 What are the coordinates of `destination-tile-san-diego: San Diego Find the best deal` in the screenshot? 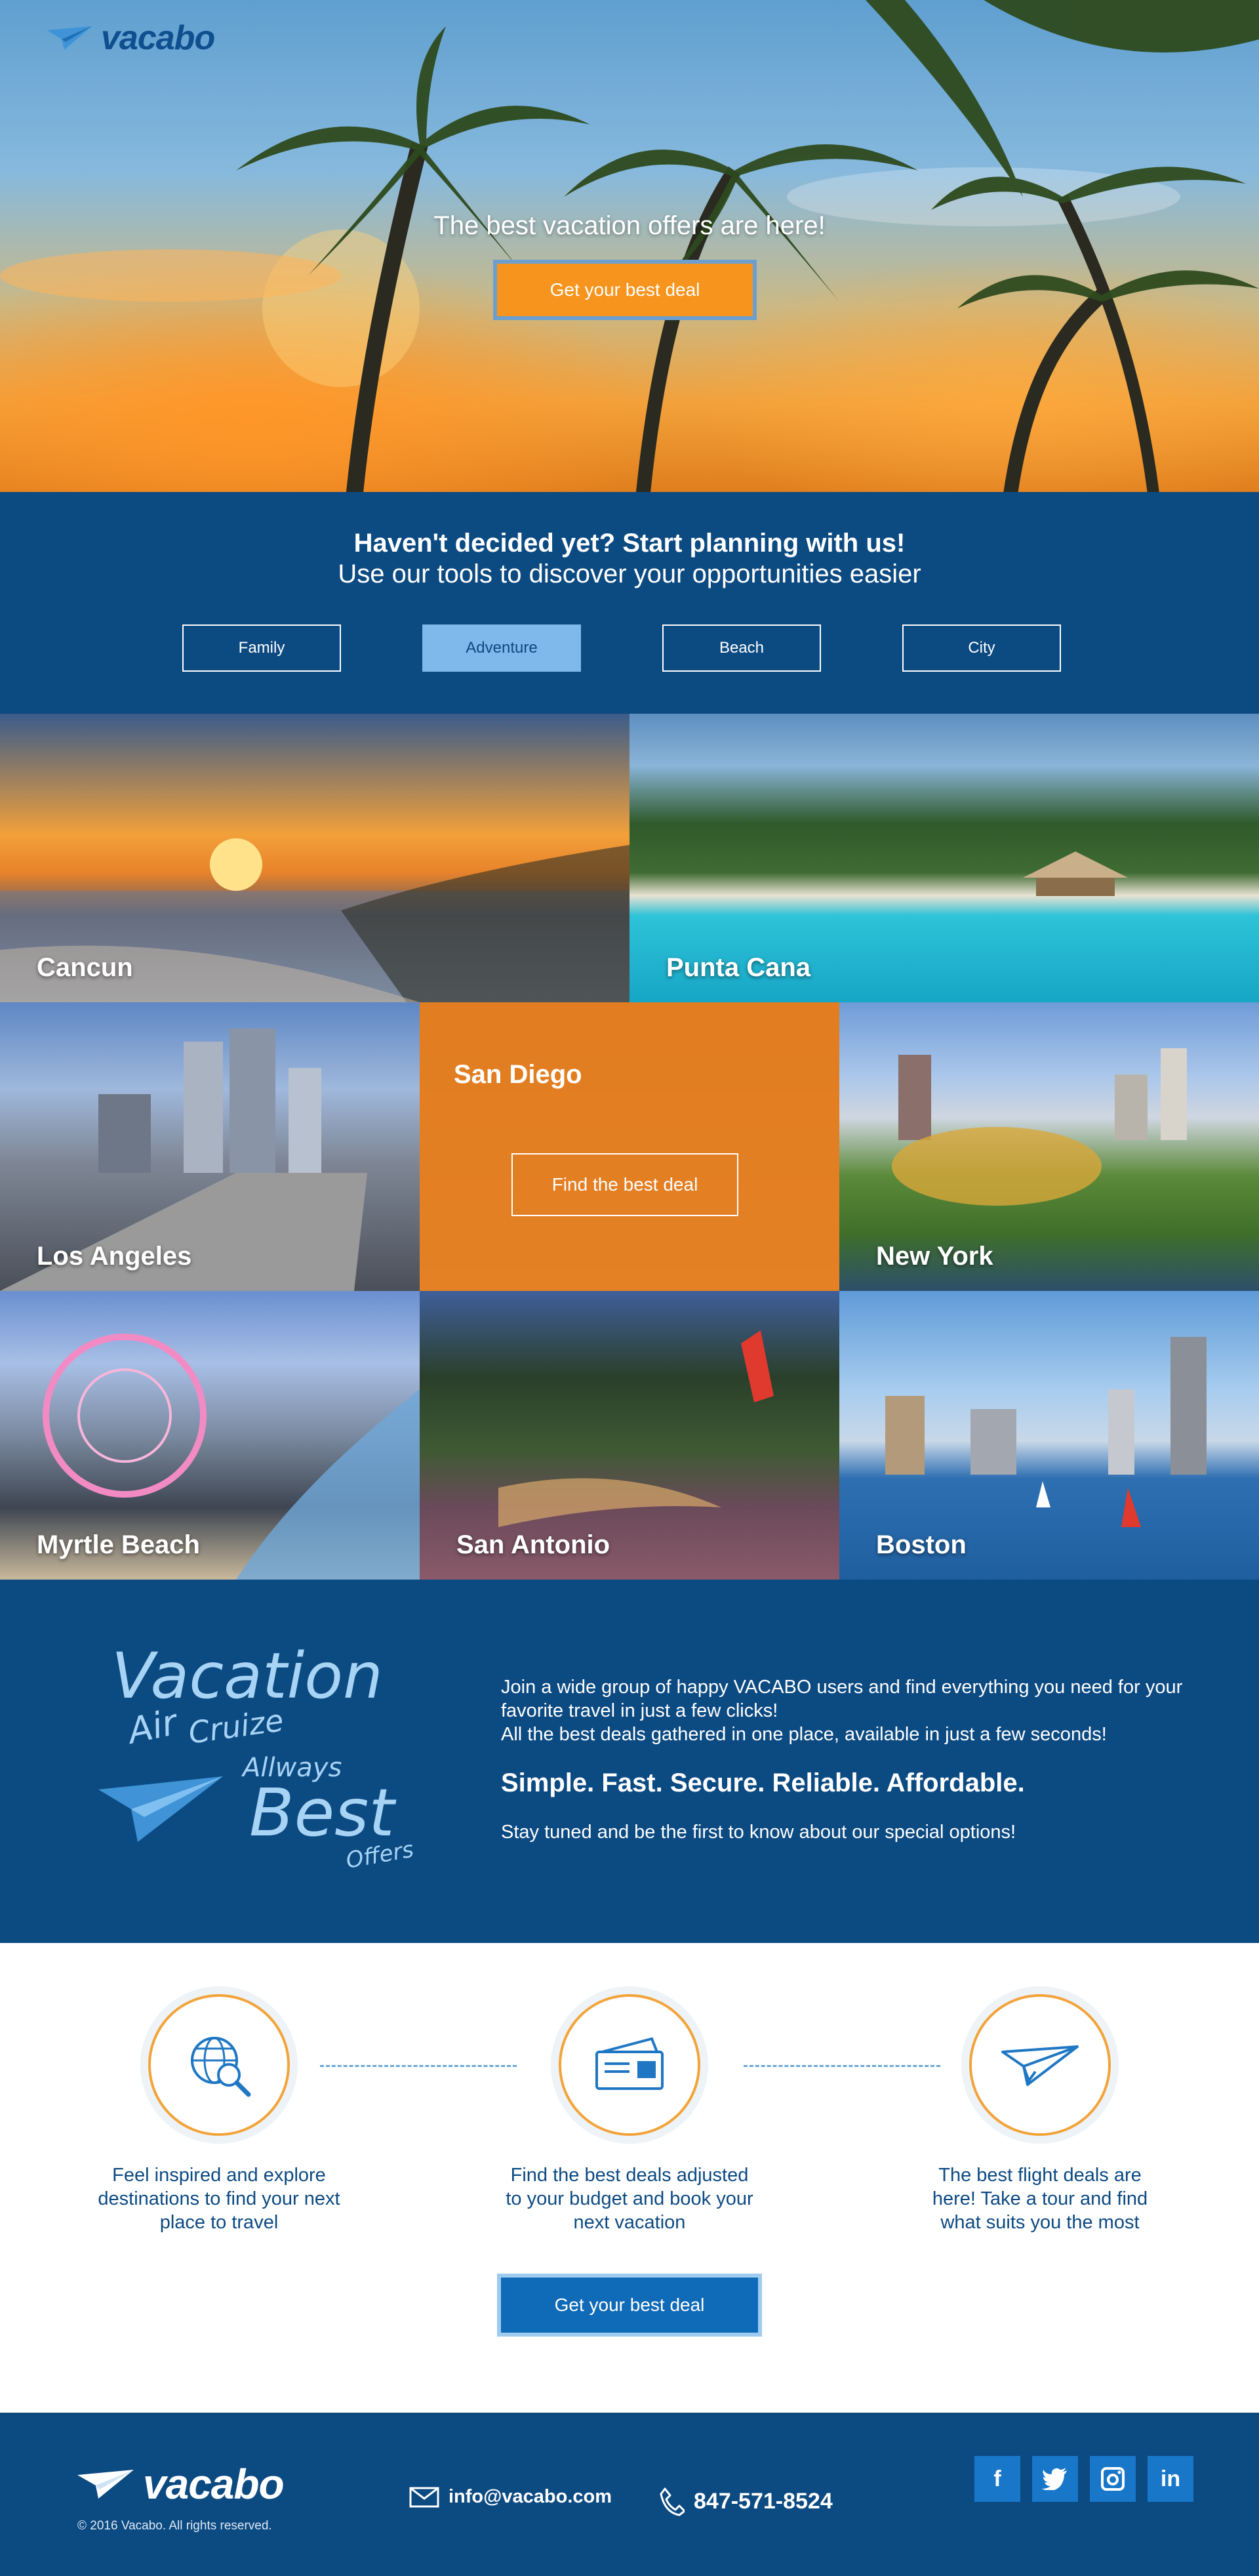 It's located at (629, 1146).